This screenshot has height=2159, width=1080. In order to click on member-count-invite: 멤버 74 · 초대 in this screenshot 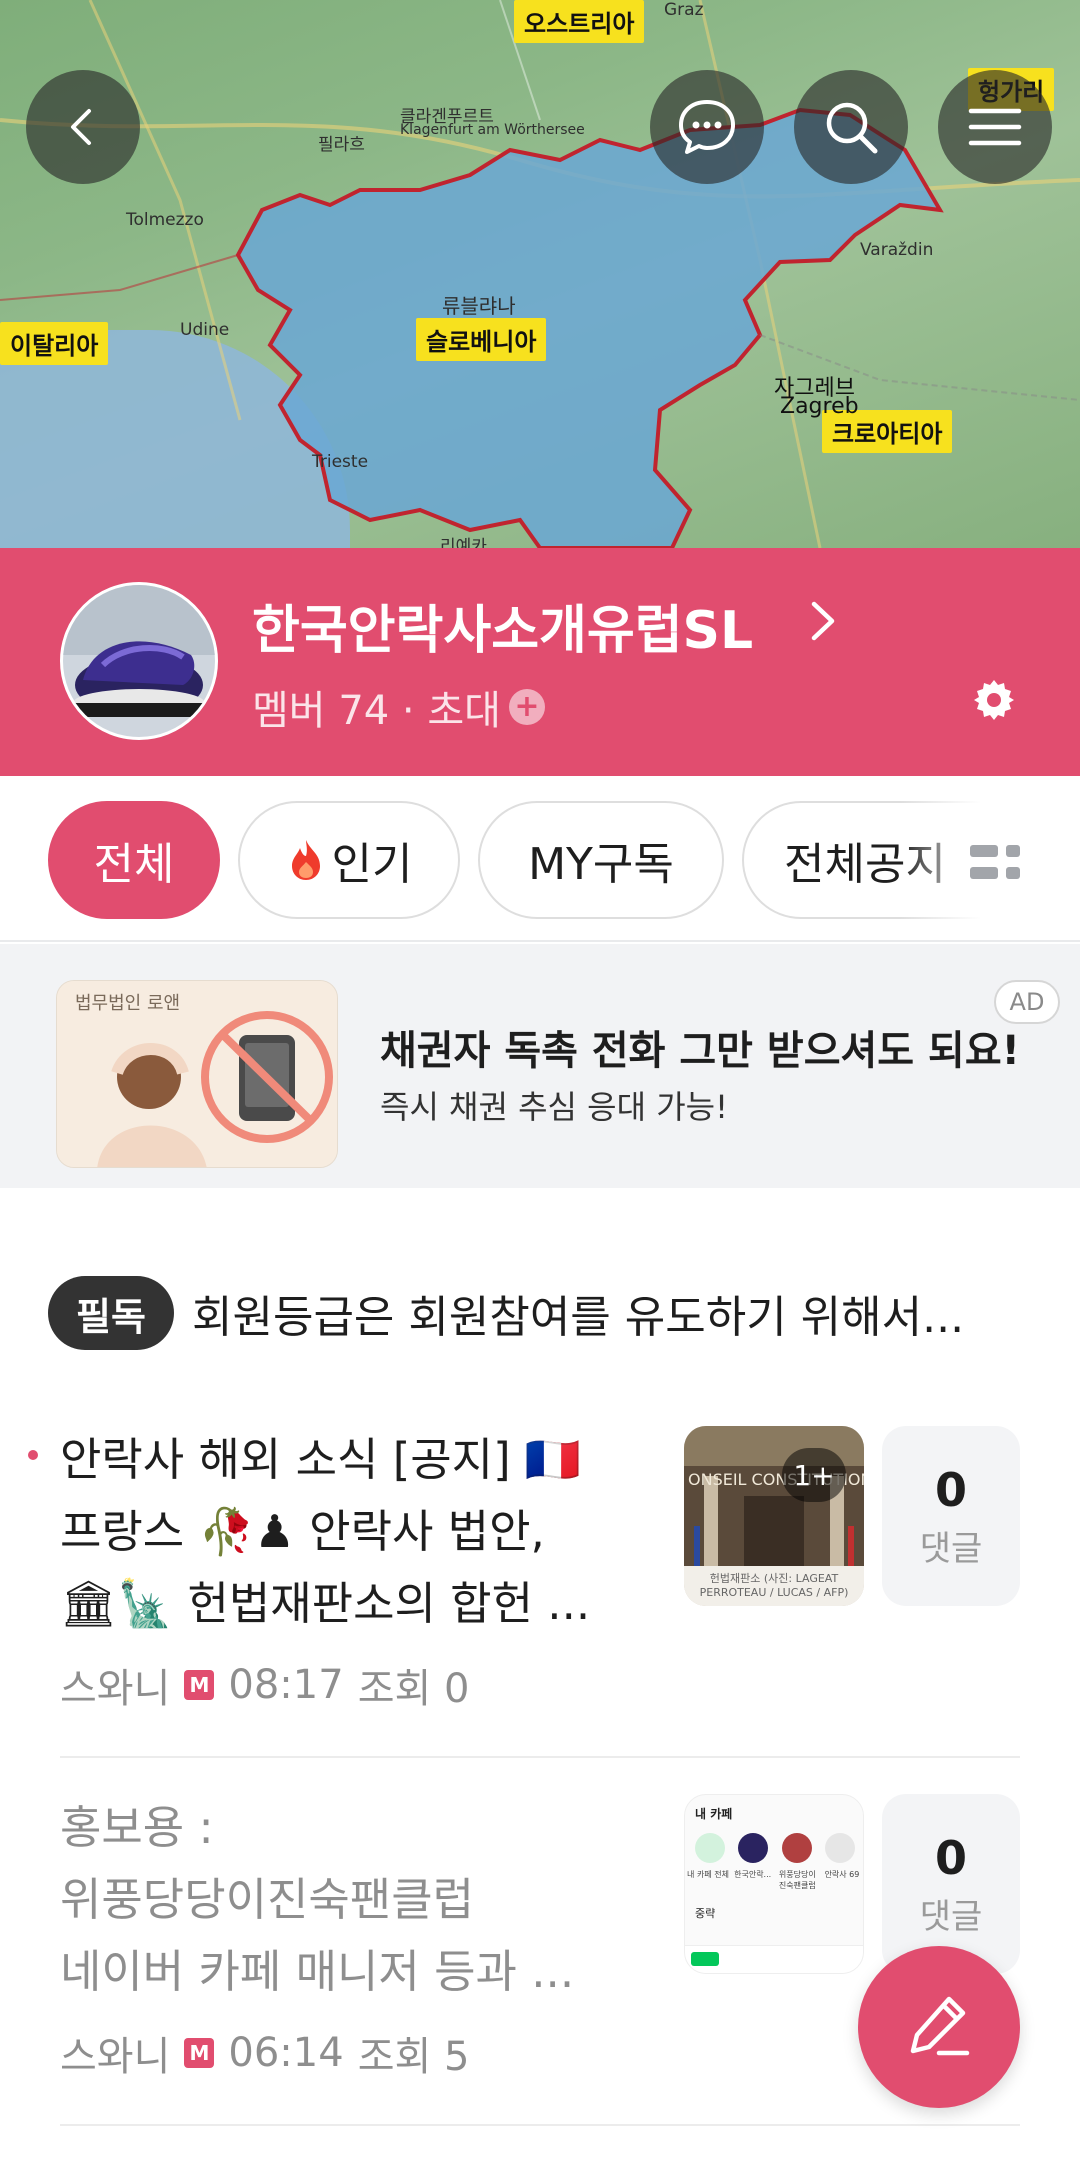, I will do `click(376, 711)`.